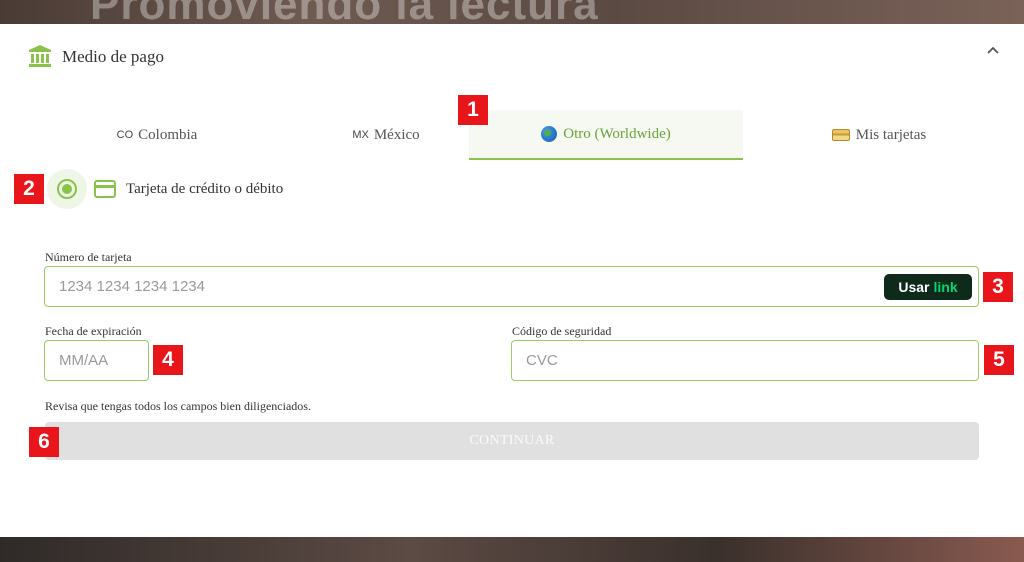  Describe the element at coordinates (998, 287) in the screenshot. I see `marker-3: 3` at that location.